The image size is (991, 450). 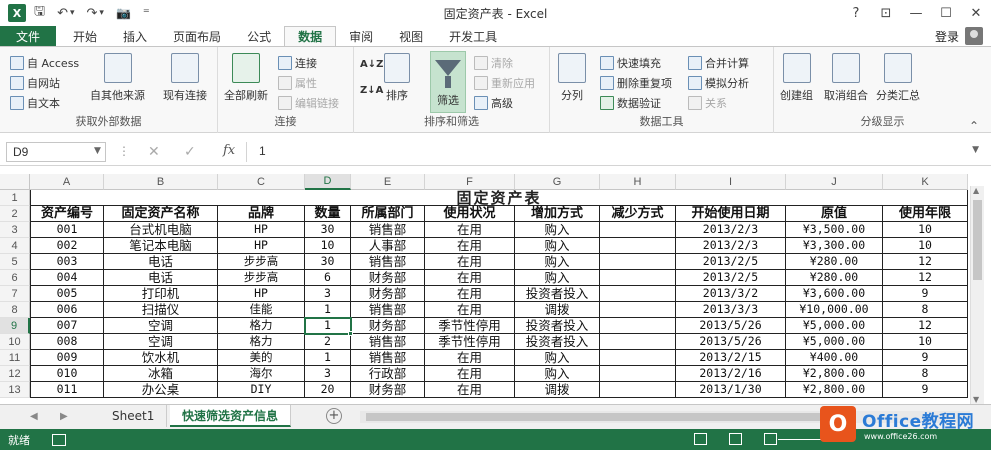 I want to click on minimize-icon: —, so click(x=916, y=13).